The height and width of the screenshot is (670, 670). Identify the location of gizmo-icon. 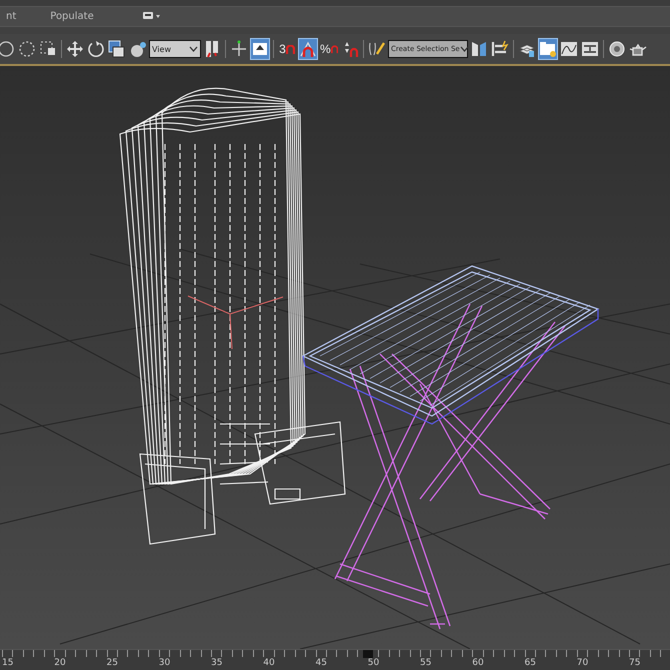
(239, 49).